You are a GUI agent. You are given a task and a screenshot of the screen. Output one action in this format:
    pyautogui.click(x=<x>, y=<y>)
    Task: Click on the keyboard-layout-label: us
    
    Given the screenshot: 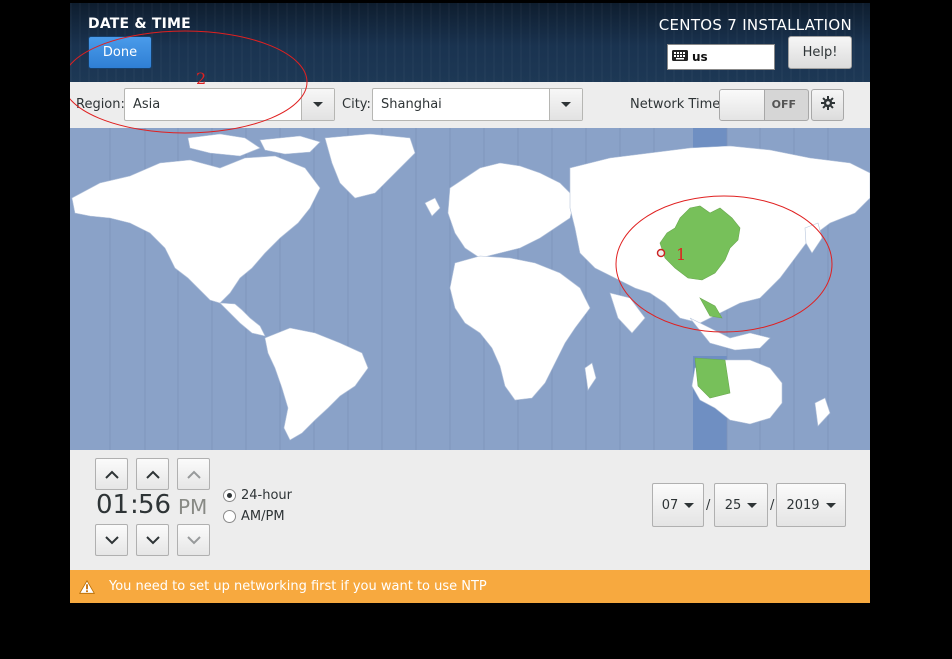 What is the action you would take?
    pyautogui.click(x=700, y=57)
    